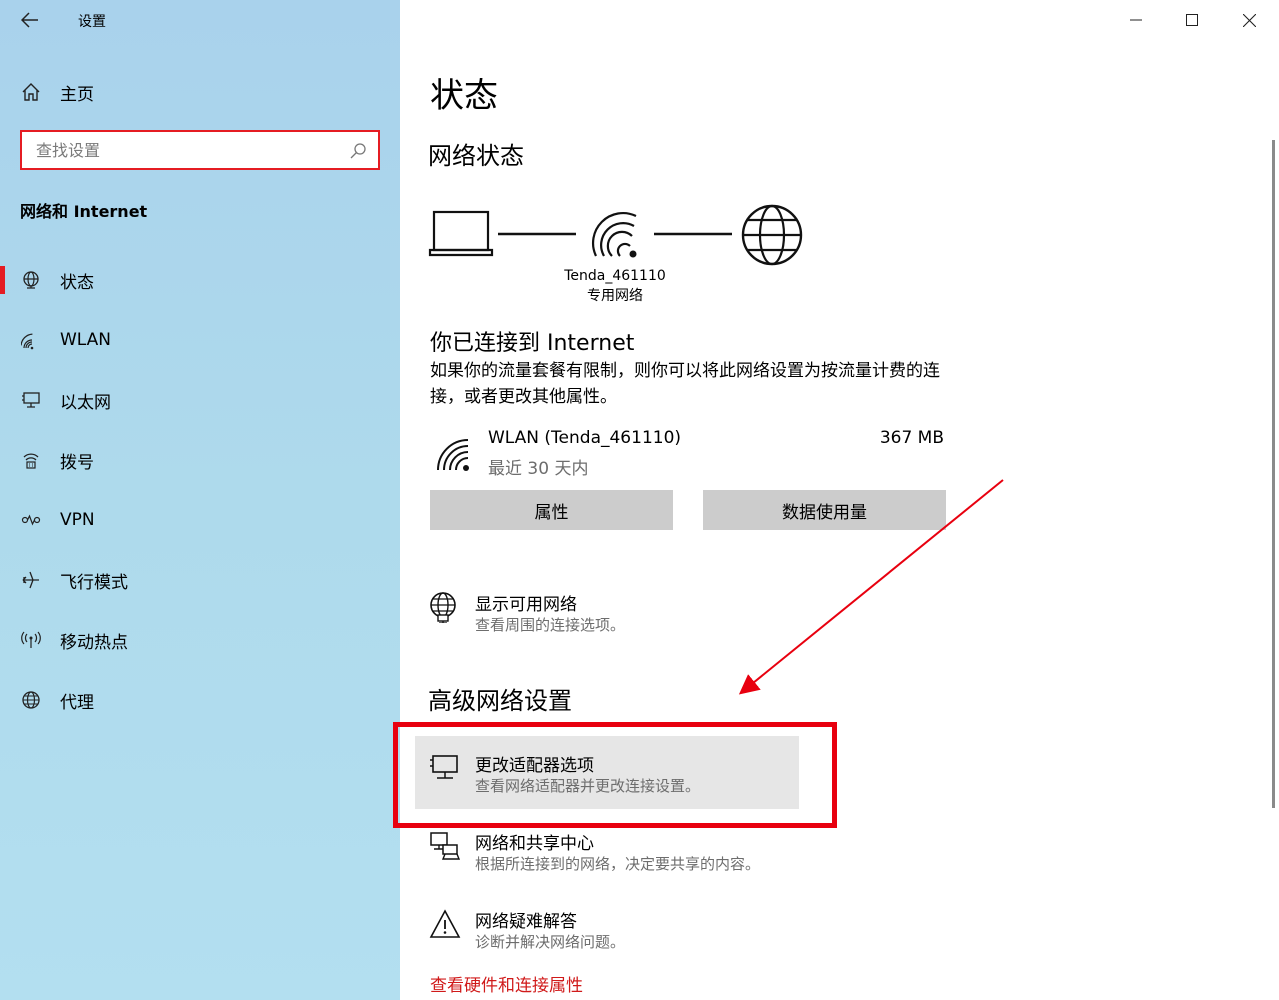 This screenshot has height=1000, width=1279. Describe the element at coordinates (200, 520) in the screenshot. I see `sidebar-item-vpn: VPN` at that location.